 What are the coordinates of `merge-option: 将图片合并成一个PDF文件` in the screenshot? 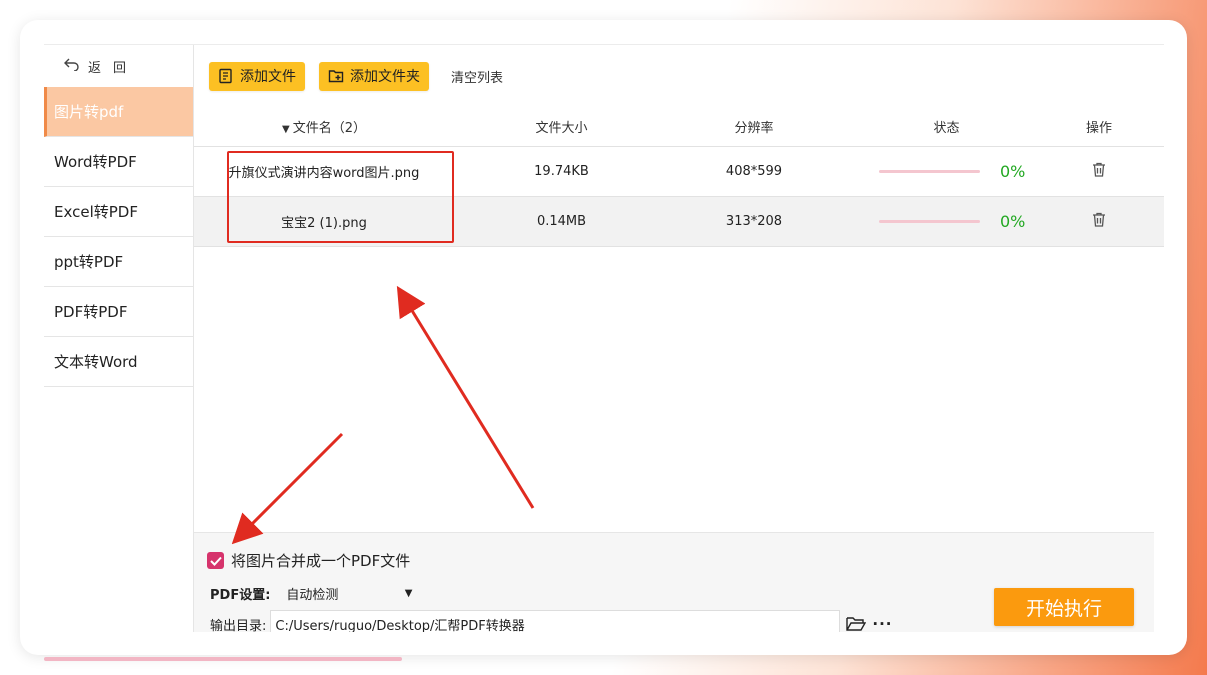 It's located at (308, 560).